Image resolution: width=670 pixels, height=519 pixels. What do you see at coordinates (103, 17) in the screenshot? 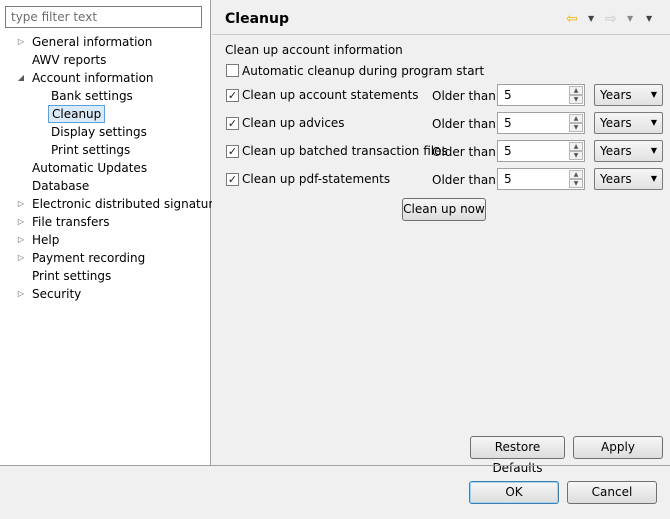
I see `filter-input` at bounding box center [103, 17].